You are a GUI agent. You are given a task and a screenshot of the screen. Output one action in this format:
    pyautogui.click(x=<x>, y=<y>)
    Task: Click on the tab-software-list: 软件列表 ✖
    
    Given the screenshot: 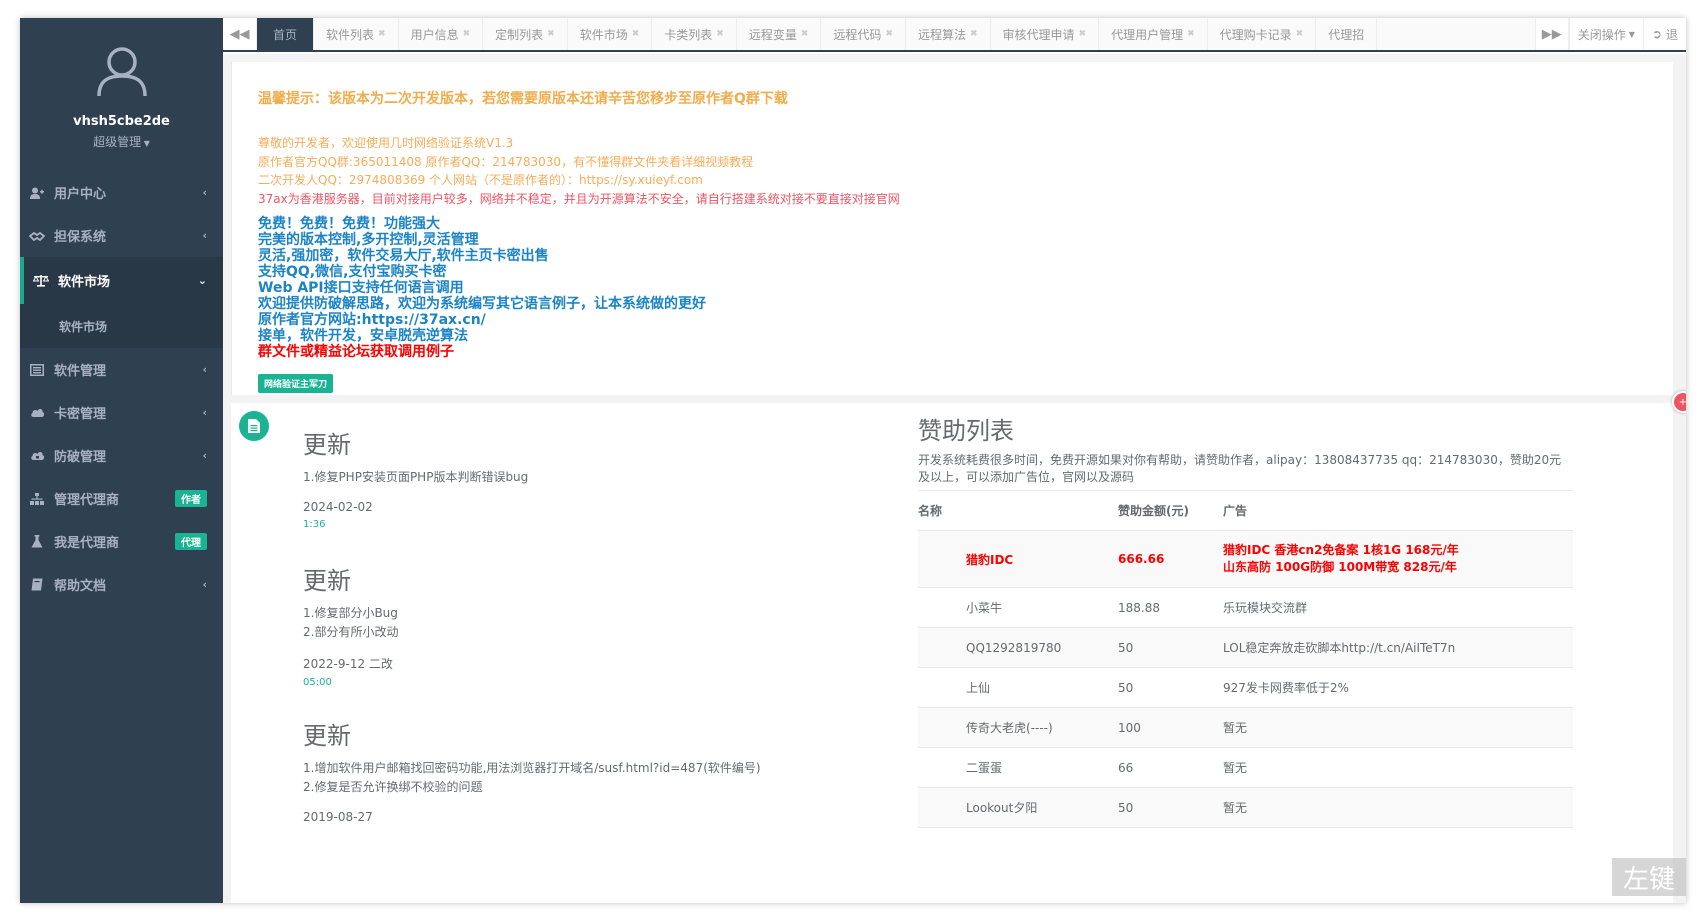 What is the action you would take?
    pyautogui.click(x=356, y=34)
    